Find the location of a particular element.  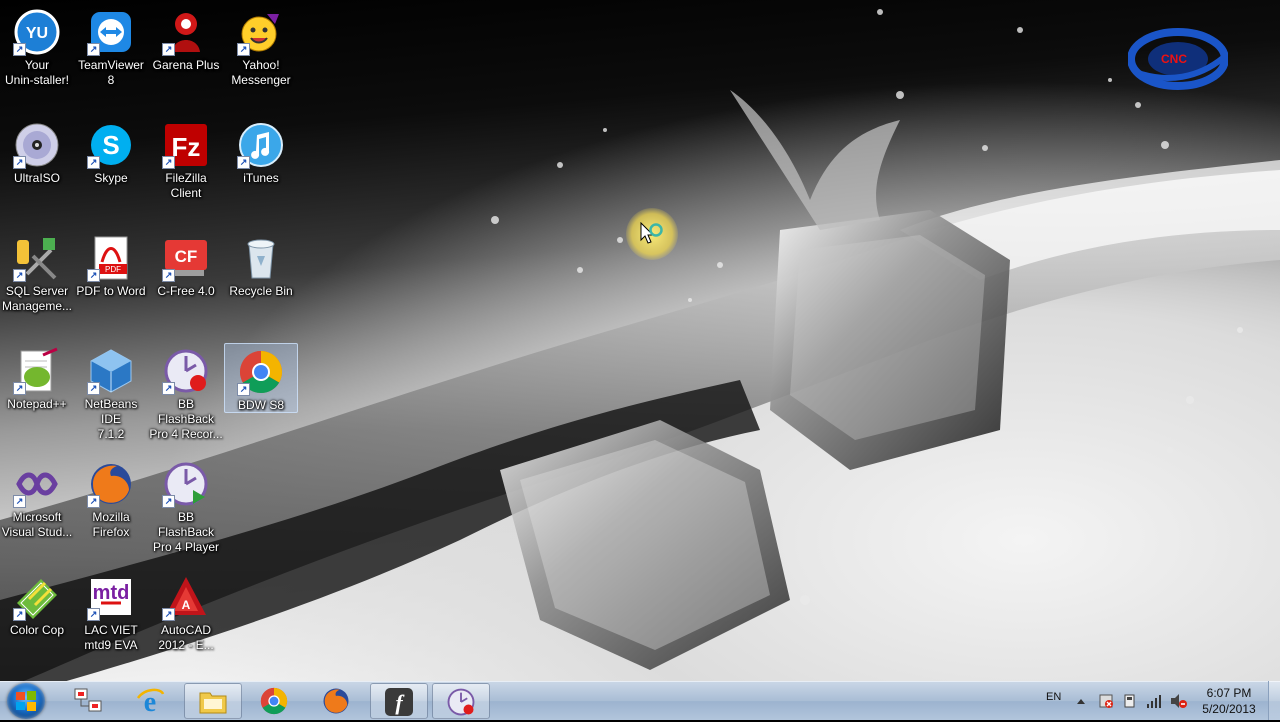

svg-text: YU is located at coordinates (37, 33).